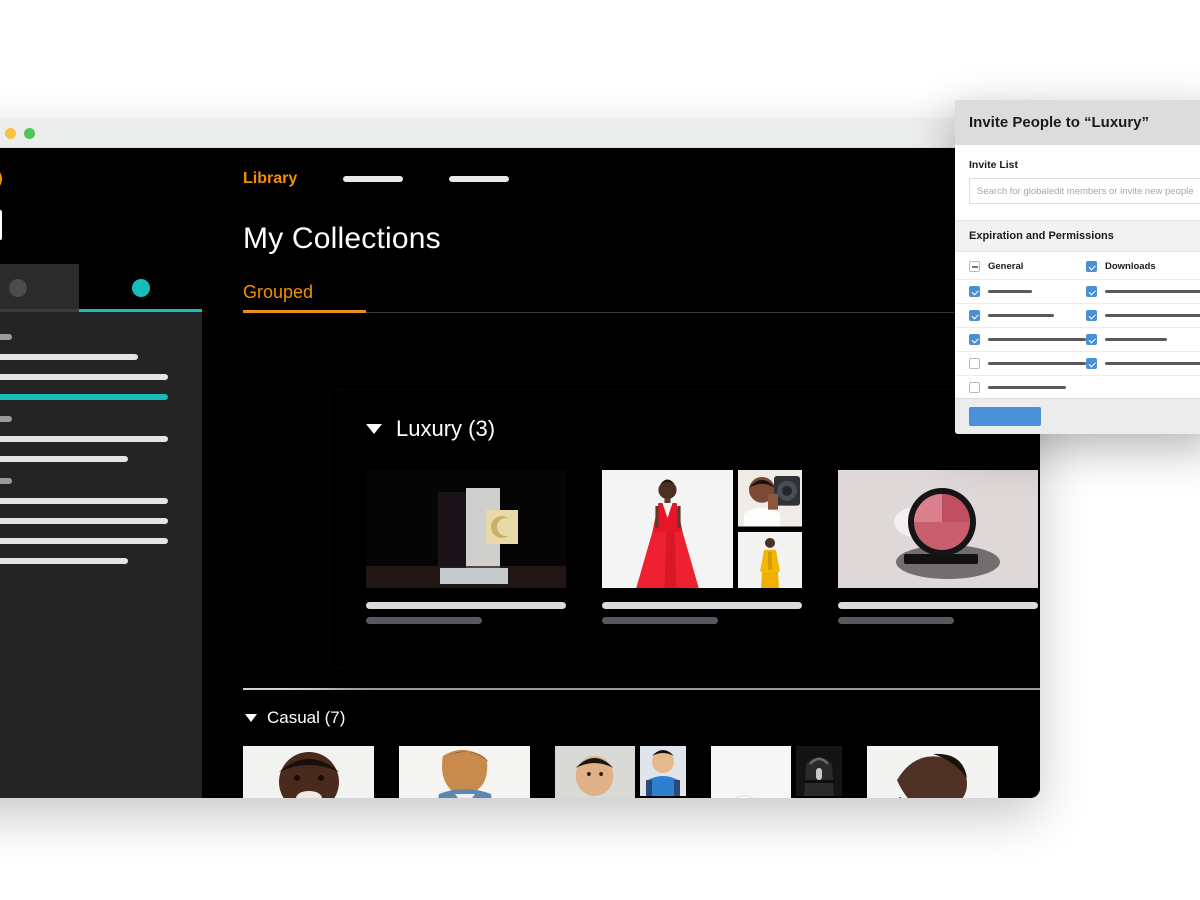  Describe the element at coordinates (446, 428) in the screenshot. I see `collection-group-title: Luxury (3)` at that location.